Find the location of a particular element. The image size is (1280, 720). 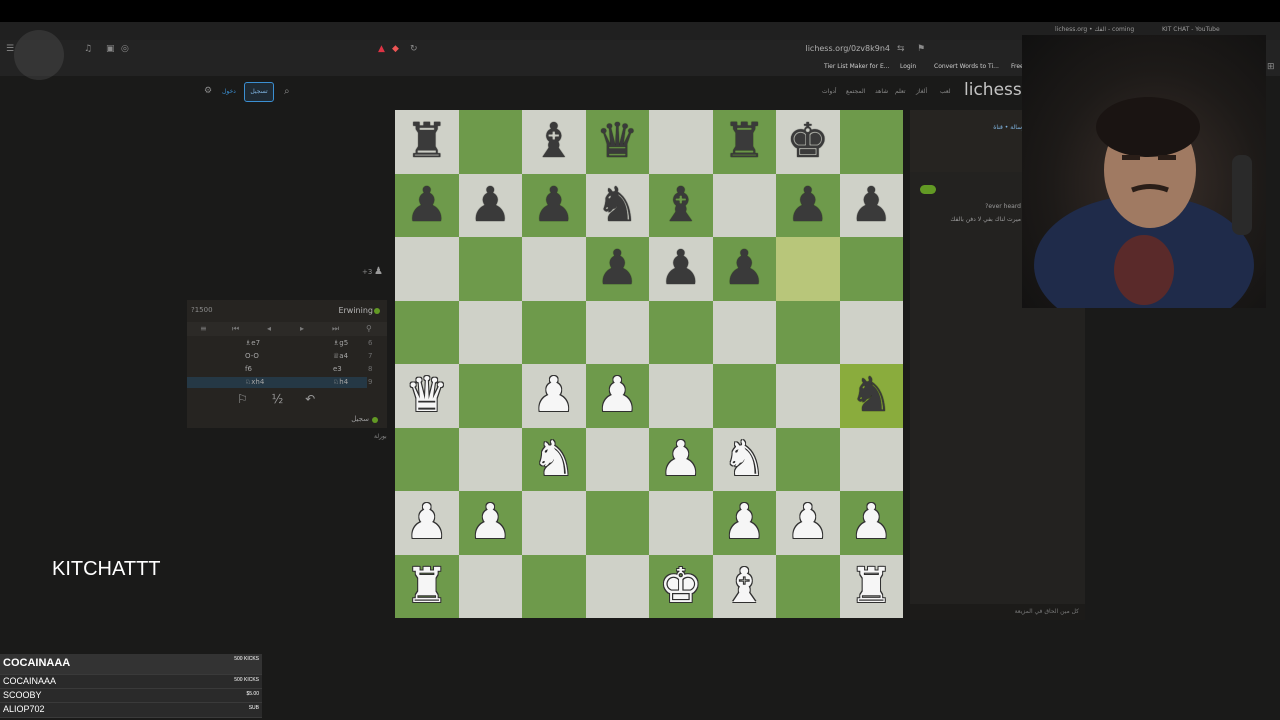

first-move-icon: ⏮ is located at coordinates (235, 329).